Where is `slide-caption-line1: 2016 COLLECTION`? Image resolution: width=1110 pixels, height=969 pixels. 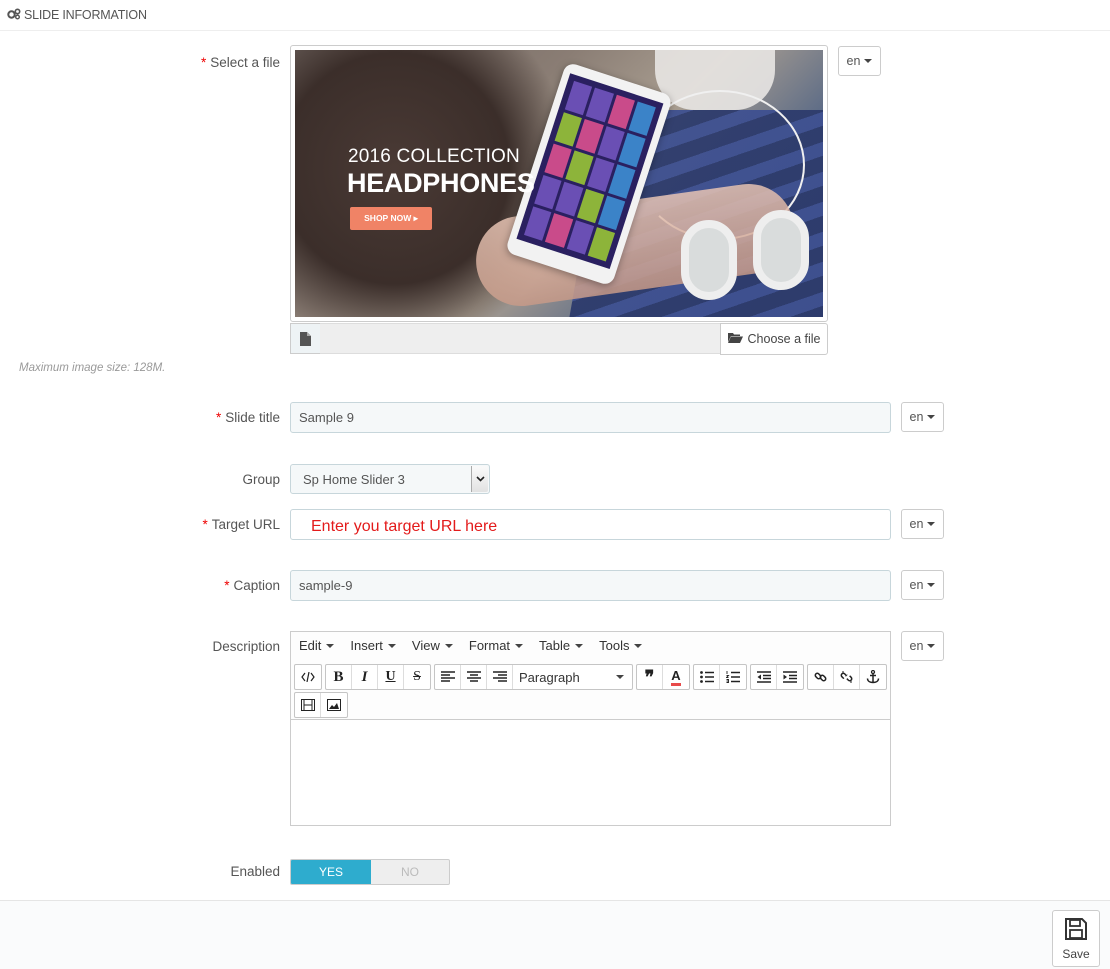
slide-caption-line1: 2016 COLLECTION is located at coordinates (434, 156).